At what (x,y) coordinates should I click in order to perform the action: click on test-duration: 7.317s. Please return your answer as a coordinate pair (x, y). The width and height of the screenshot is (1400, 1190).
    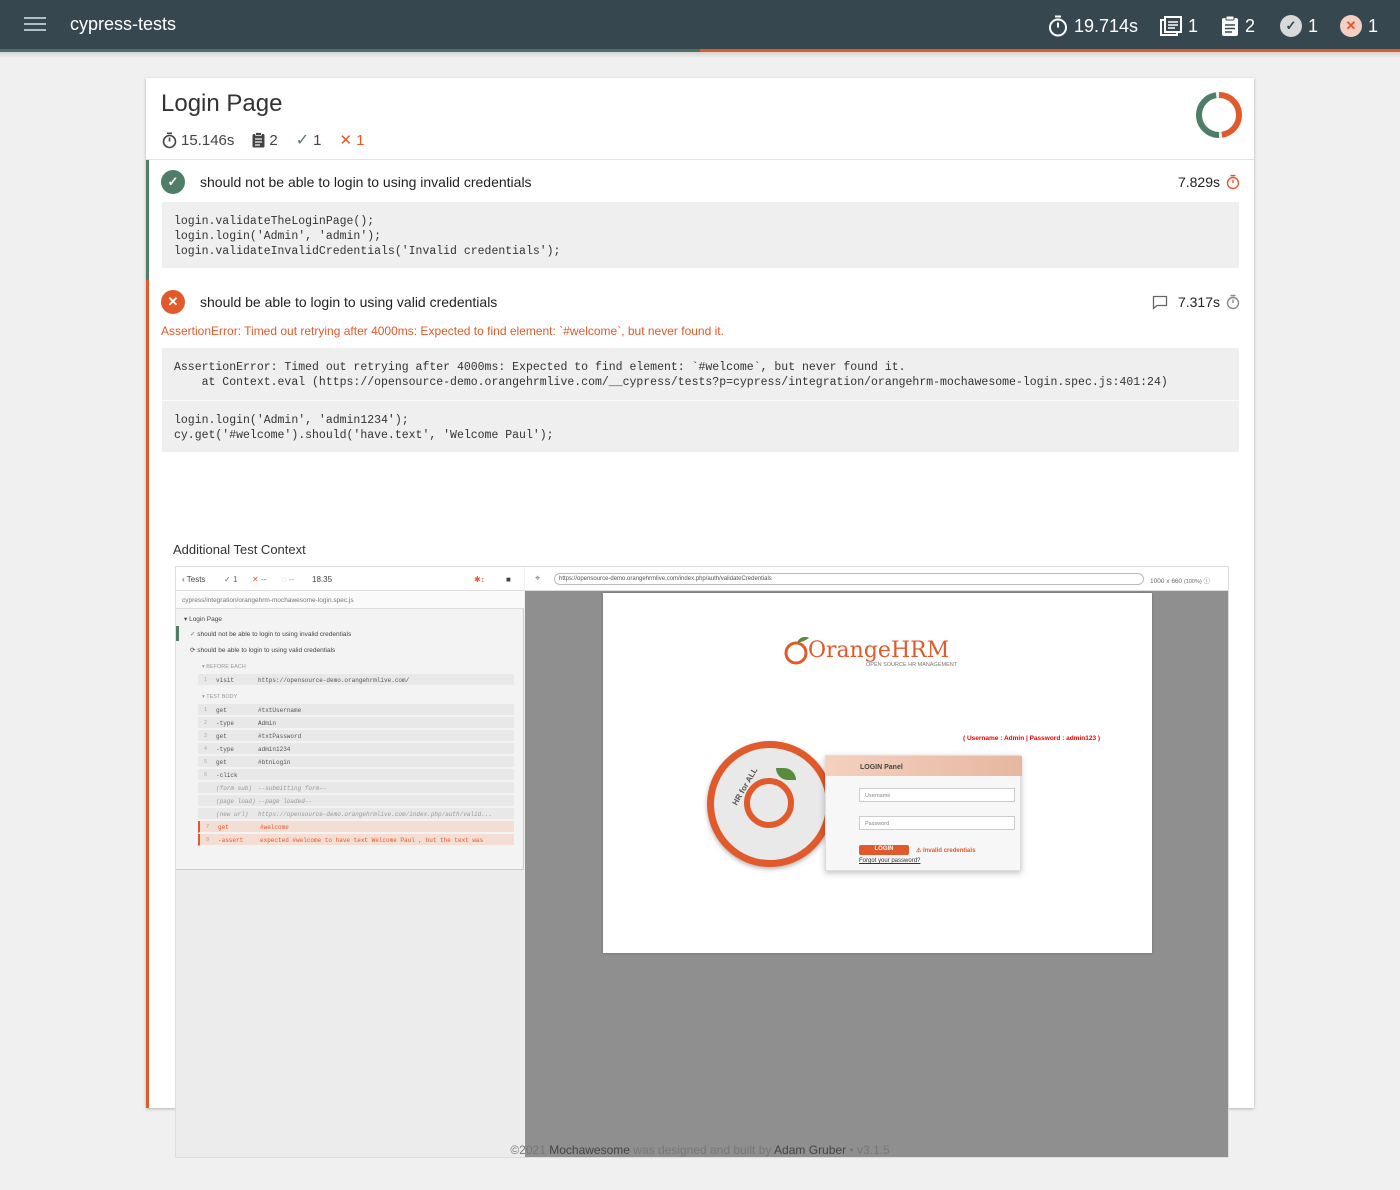
    Looking at the image, I should click on (1196, 302).